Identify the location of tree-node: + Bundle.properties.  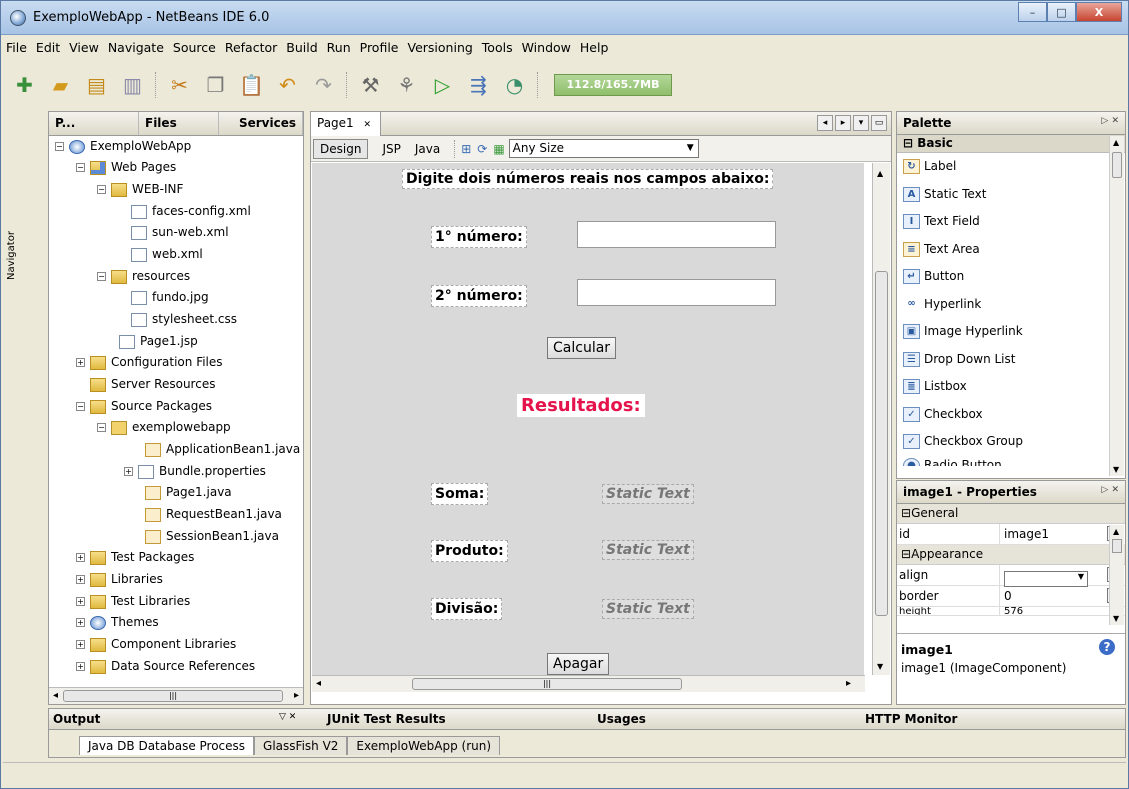
(195, 471).